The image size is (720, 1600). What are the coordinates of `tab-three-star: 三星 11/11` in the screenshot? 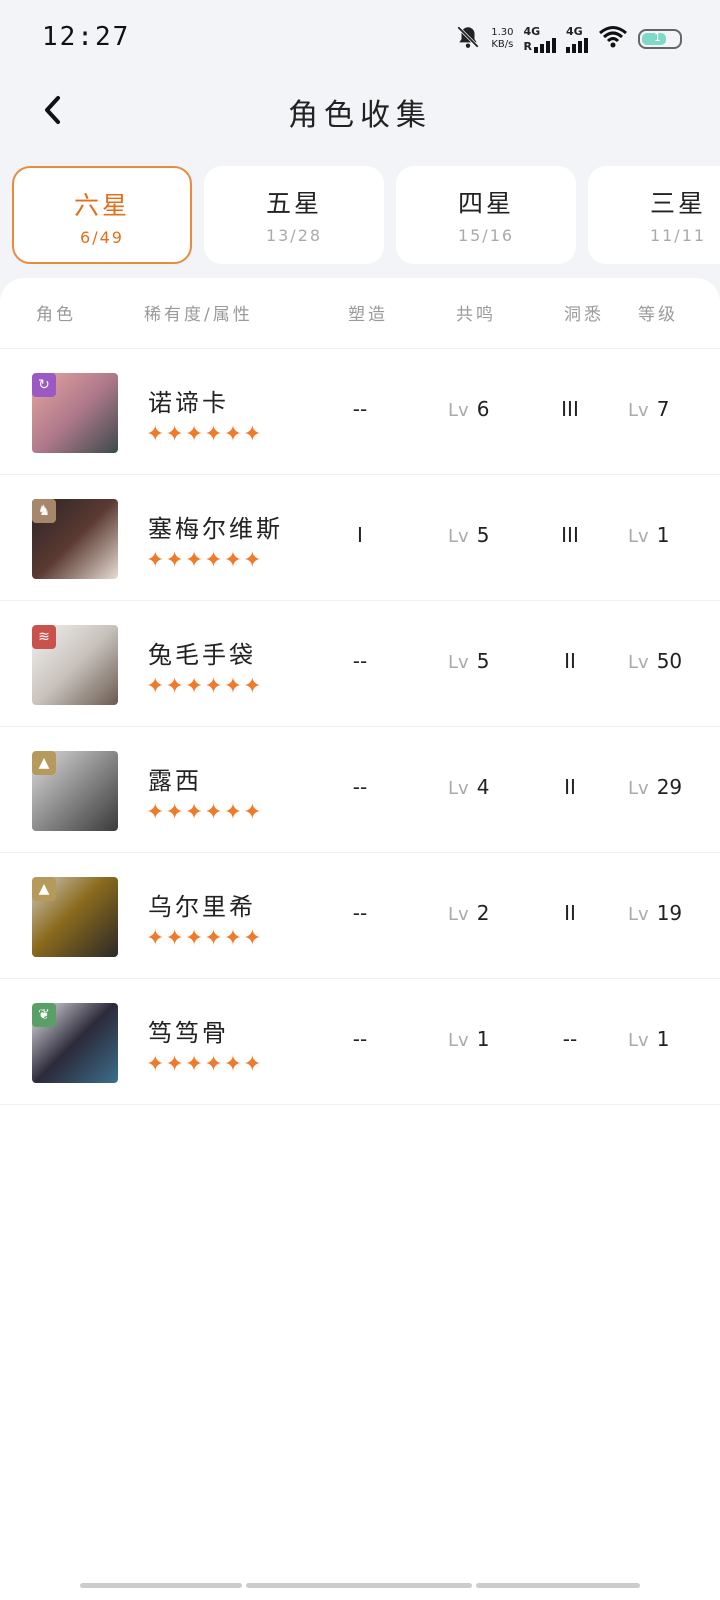 It's located at (654, 215).